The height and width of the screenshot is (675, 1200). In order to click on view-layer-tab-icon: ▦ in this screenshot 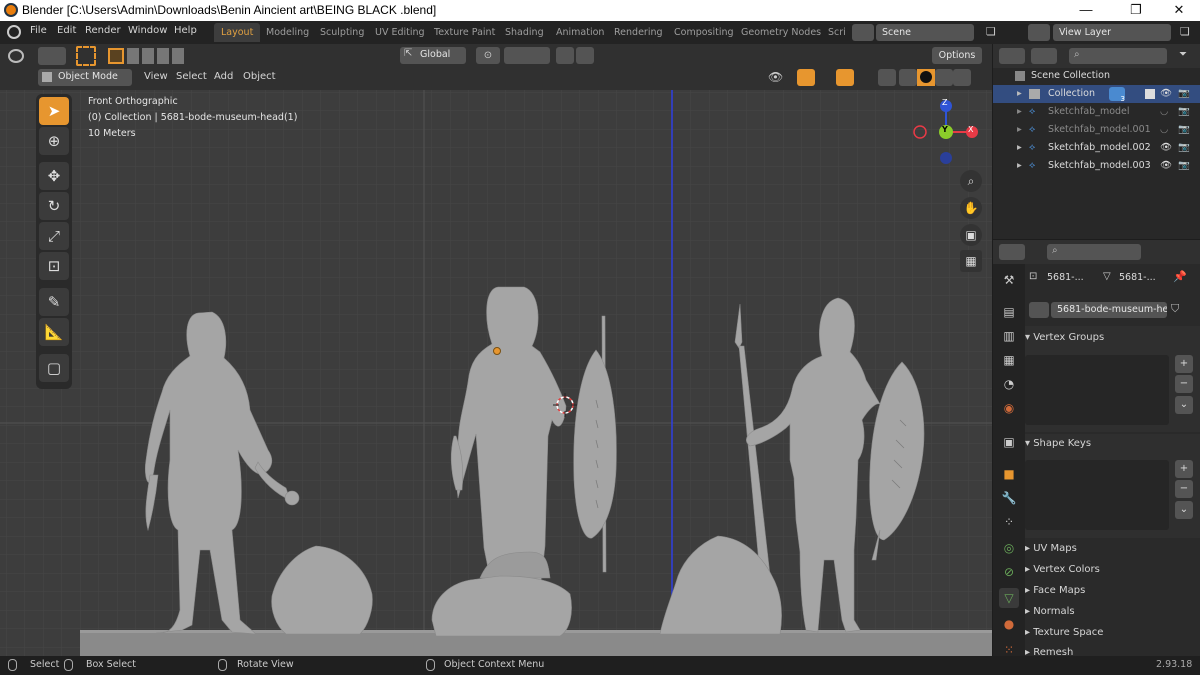, I will do `click(1009, 360)`.